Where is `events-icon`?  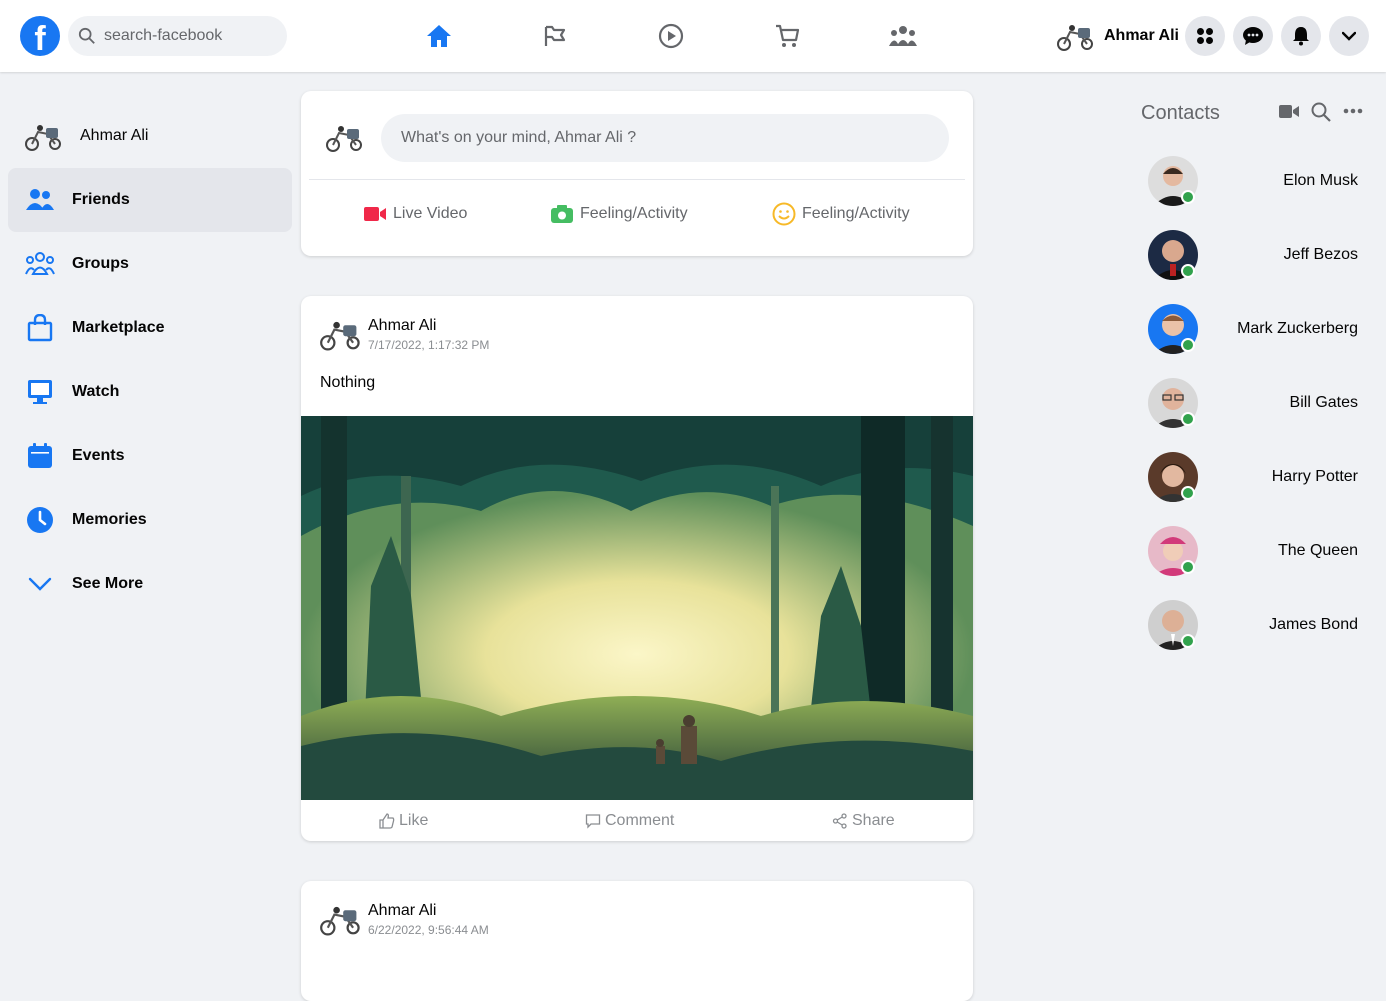 events-icon is located at coordinates (40, 455).